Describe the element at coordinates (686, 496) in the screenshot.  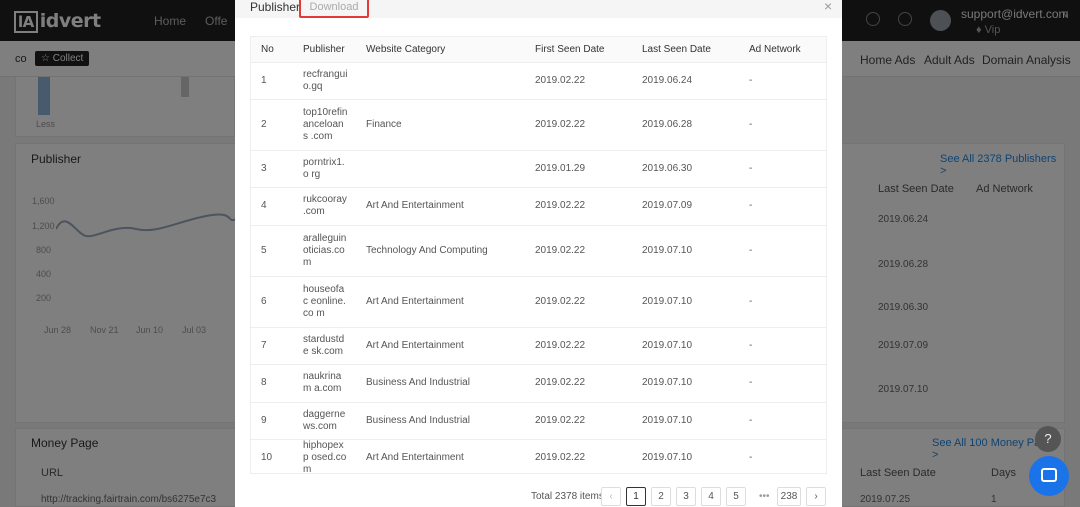
I see `page-3-button: 3` at that location.